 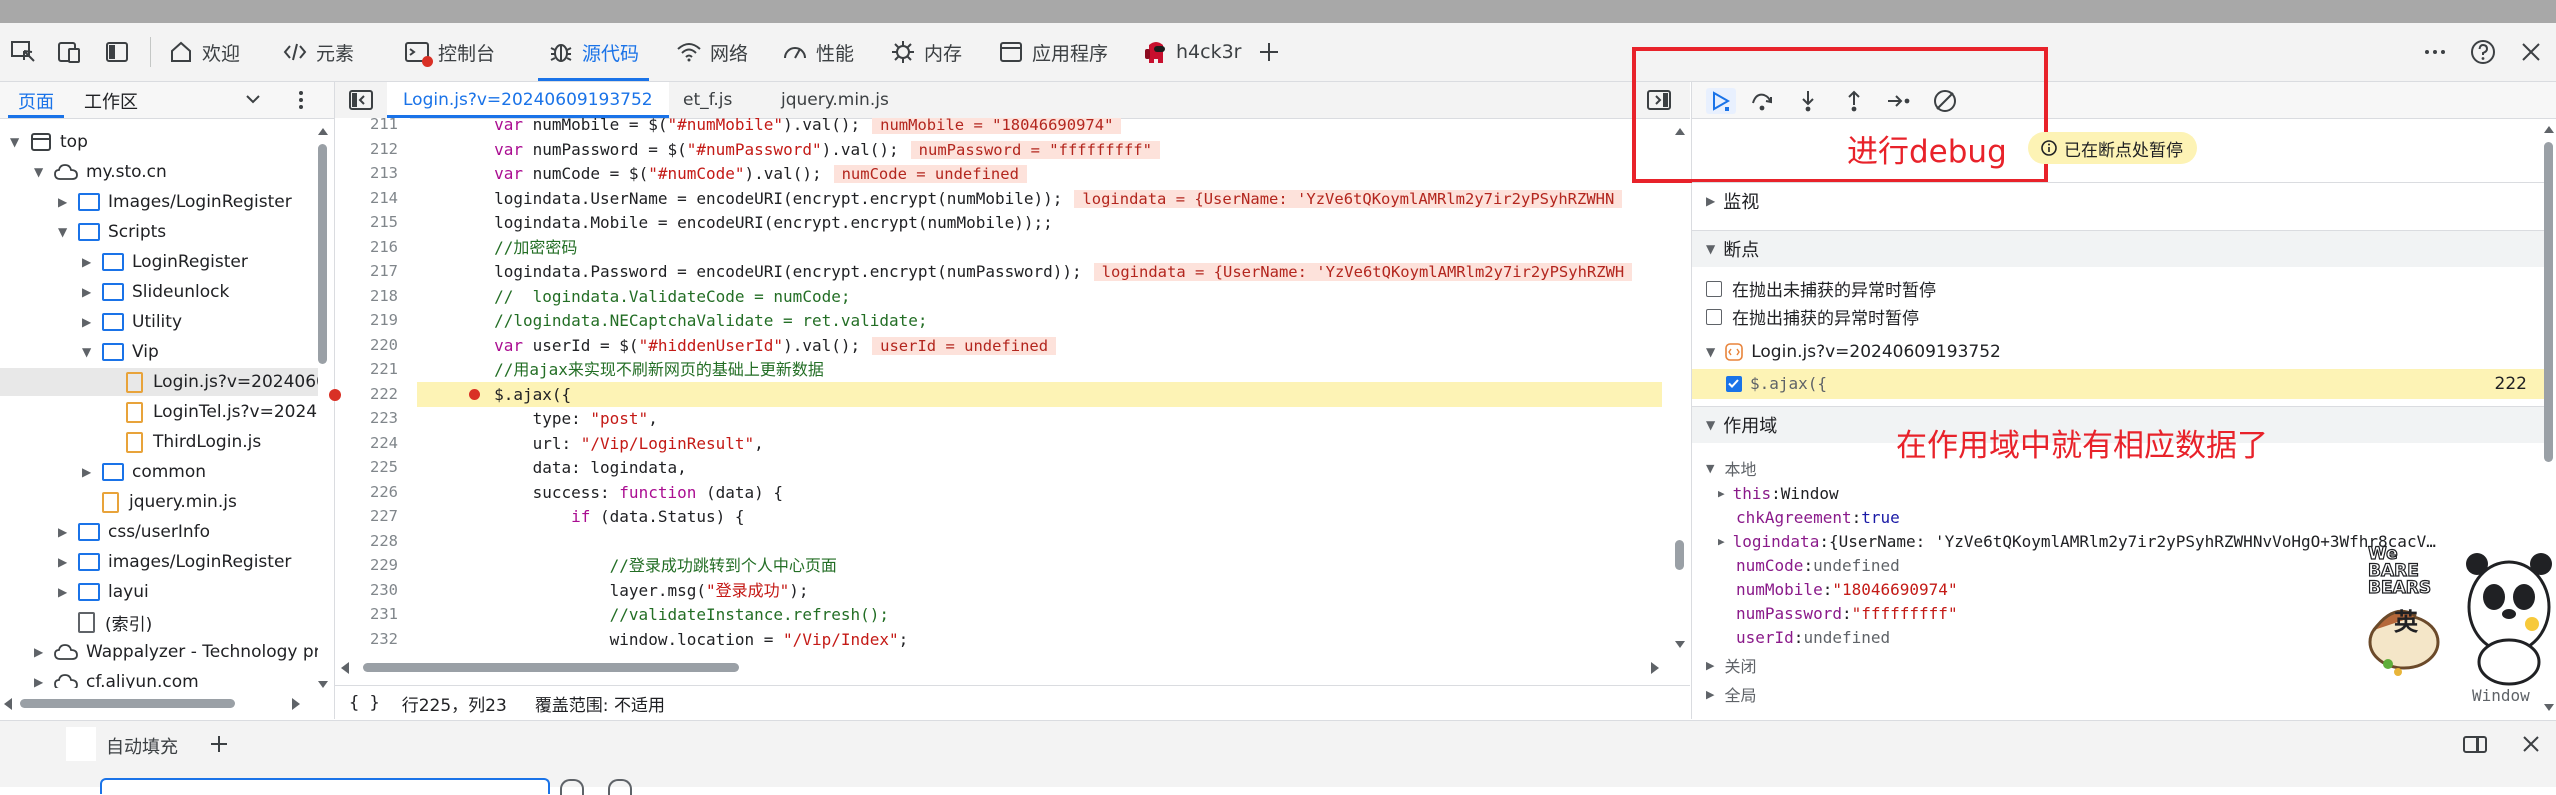 What do you see at coordinates (1818, 517) in the screenshot?
I see `scope-variable: chkAgreement: true` at bounding box center [1818, 517].